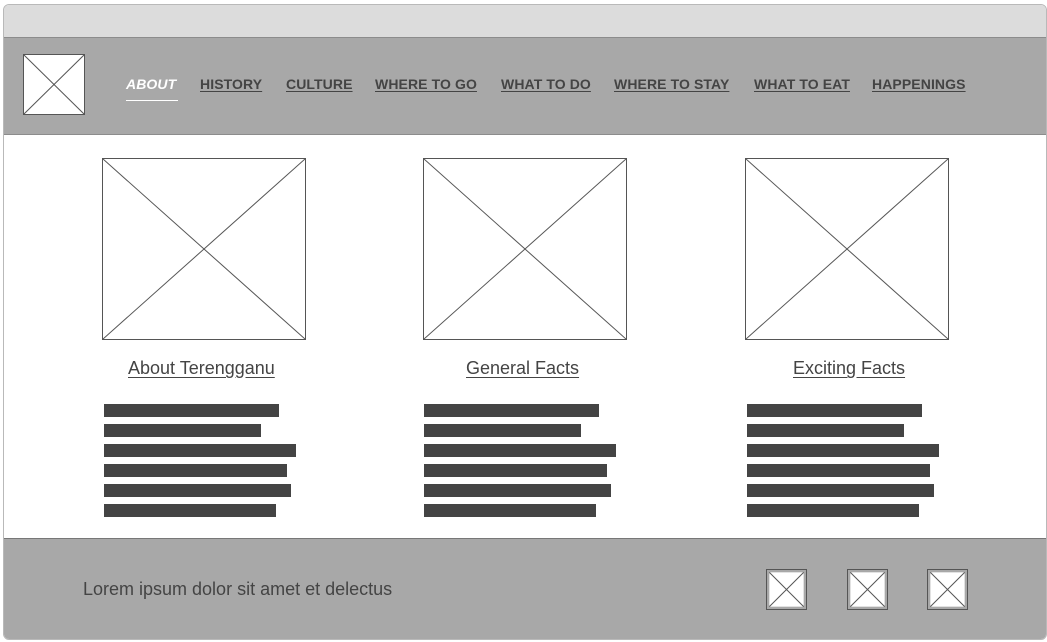  I want to click on card-title-general-facts: General Facts, so click(522, 368).